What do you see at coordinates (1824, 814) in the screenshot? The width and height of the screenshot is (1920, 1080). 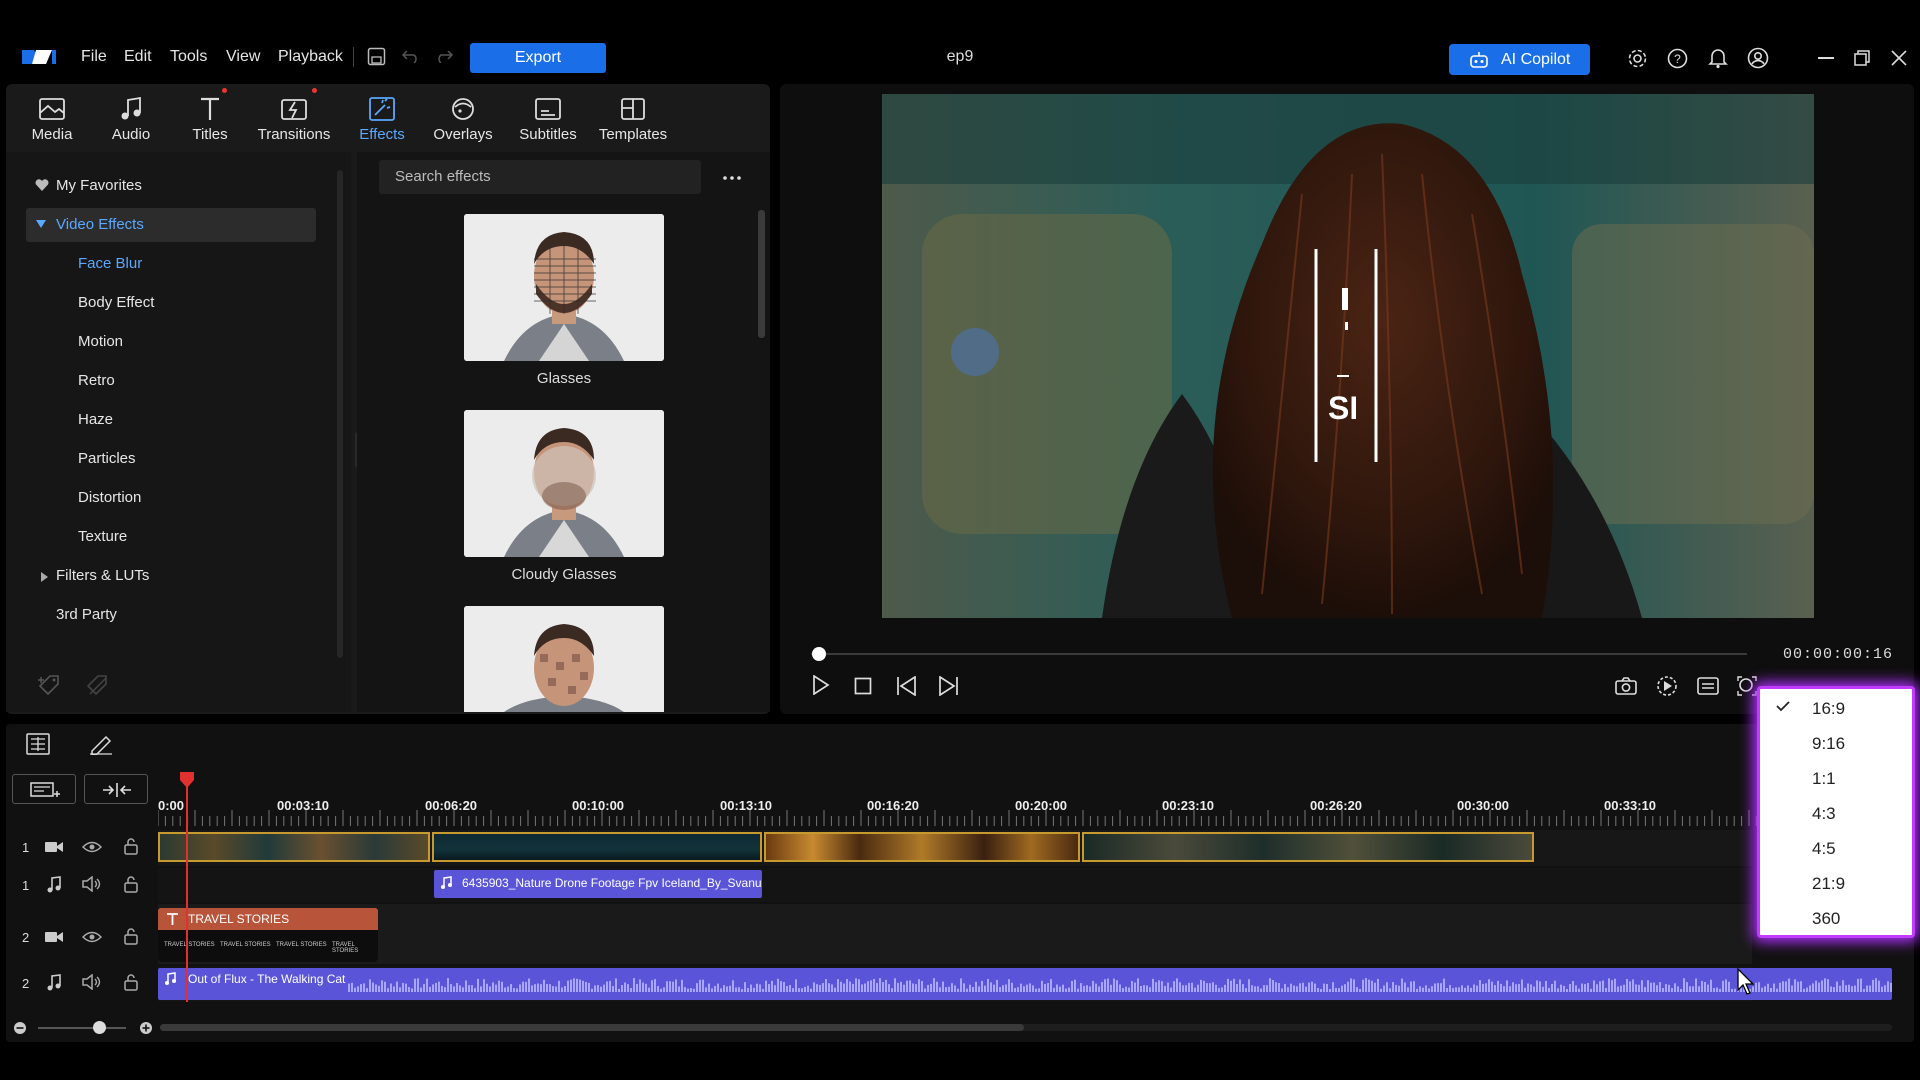 I see `aspect-option-4-3: 4:3` at bounding box center [1824, 814].